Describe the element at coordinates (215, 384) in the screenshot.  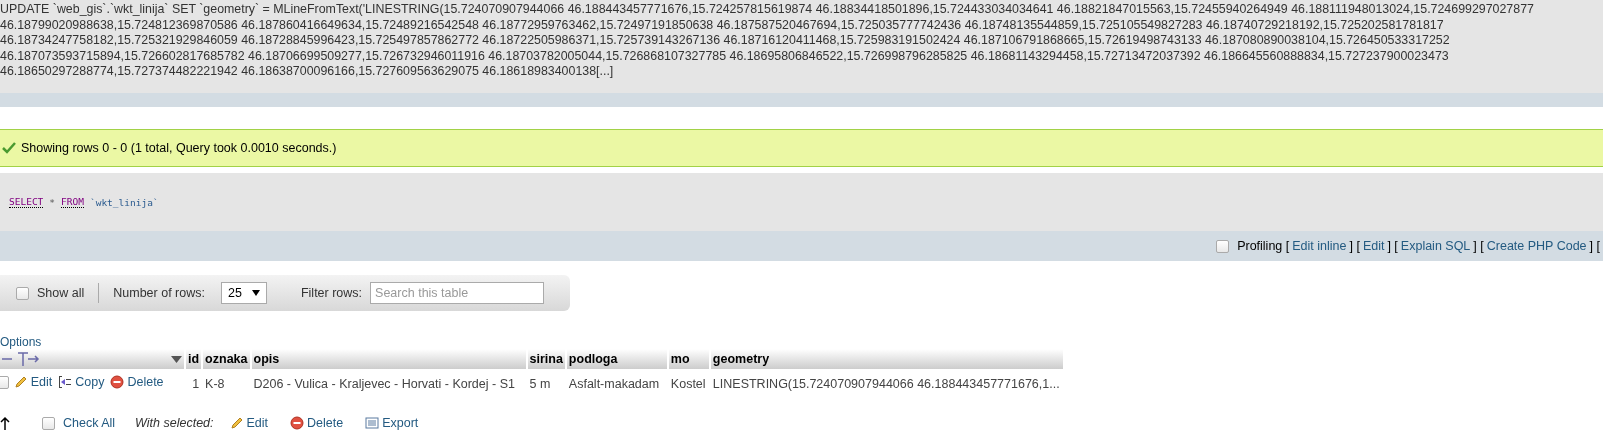
I see `table-cell-text: K-8` at that location.